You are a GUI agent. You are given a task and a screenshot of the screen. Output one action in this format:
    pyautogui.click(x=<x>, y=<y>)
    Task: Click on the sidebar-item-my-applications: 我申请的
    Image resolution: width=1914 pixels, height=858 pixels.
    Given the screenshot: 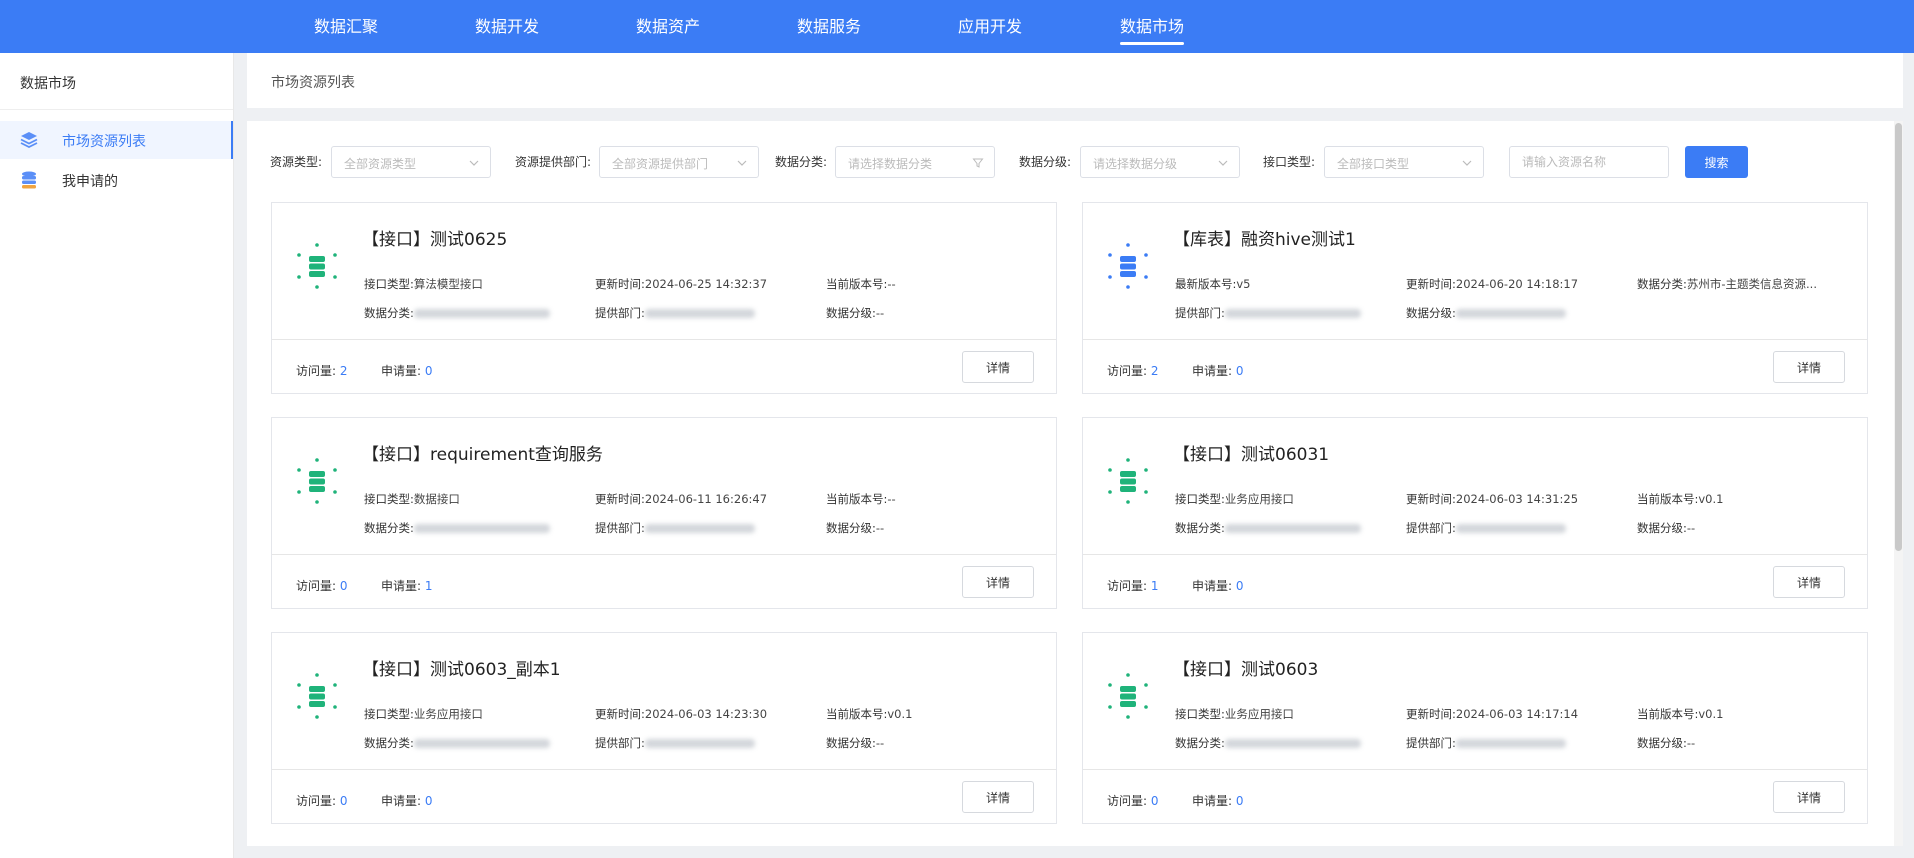 What is the action you would take?
    pyautogui.click(x=116, y=180)
    